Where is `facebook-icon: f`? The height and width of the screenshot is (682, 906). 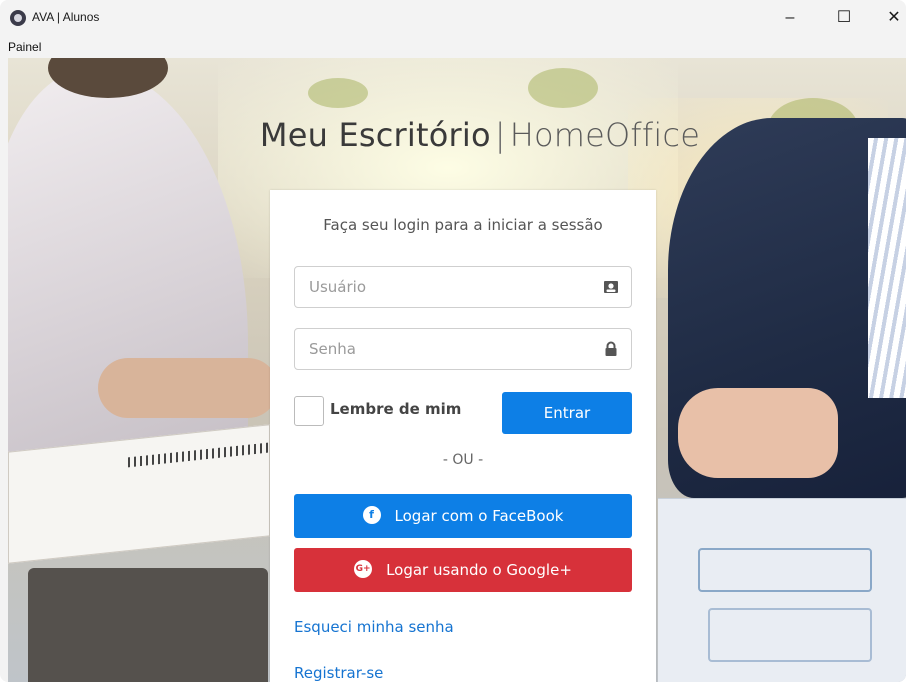
facebook-icon: f is located at coordinates (371, 515).